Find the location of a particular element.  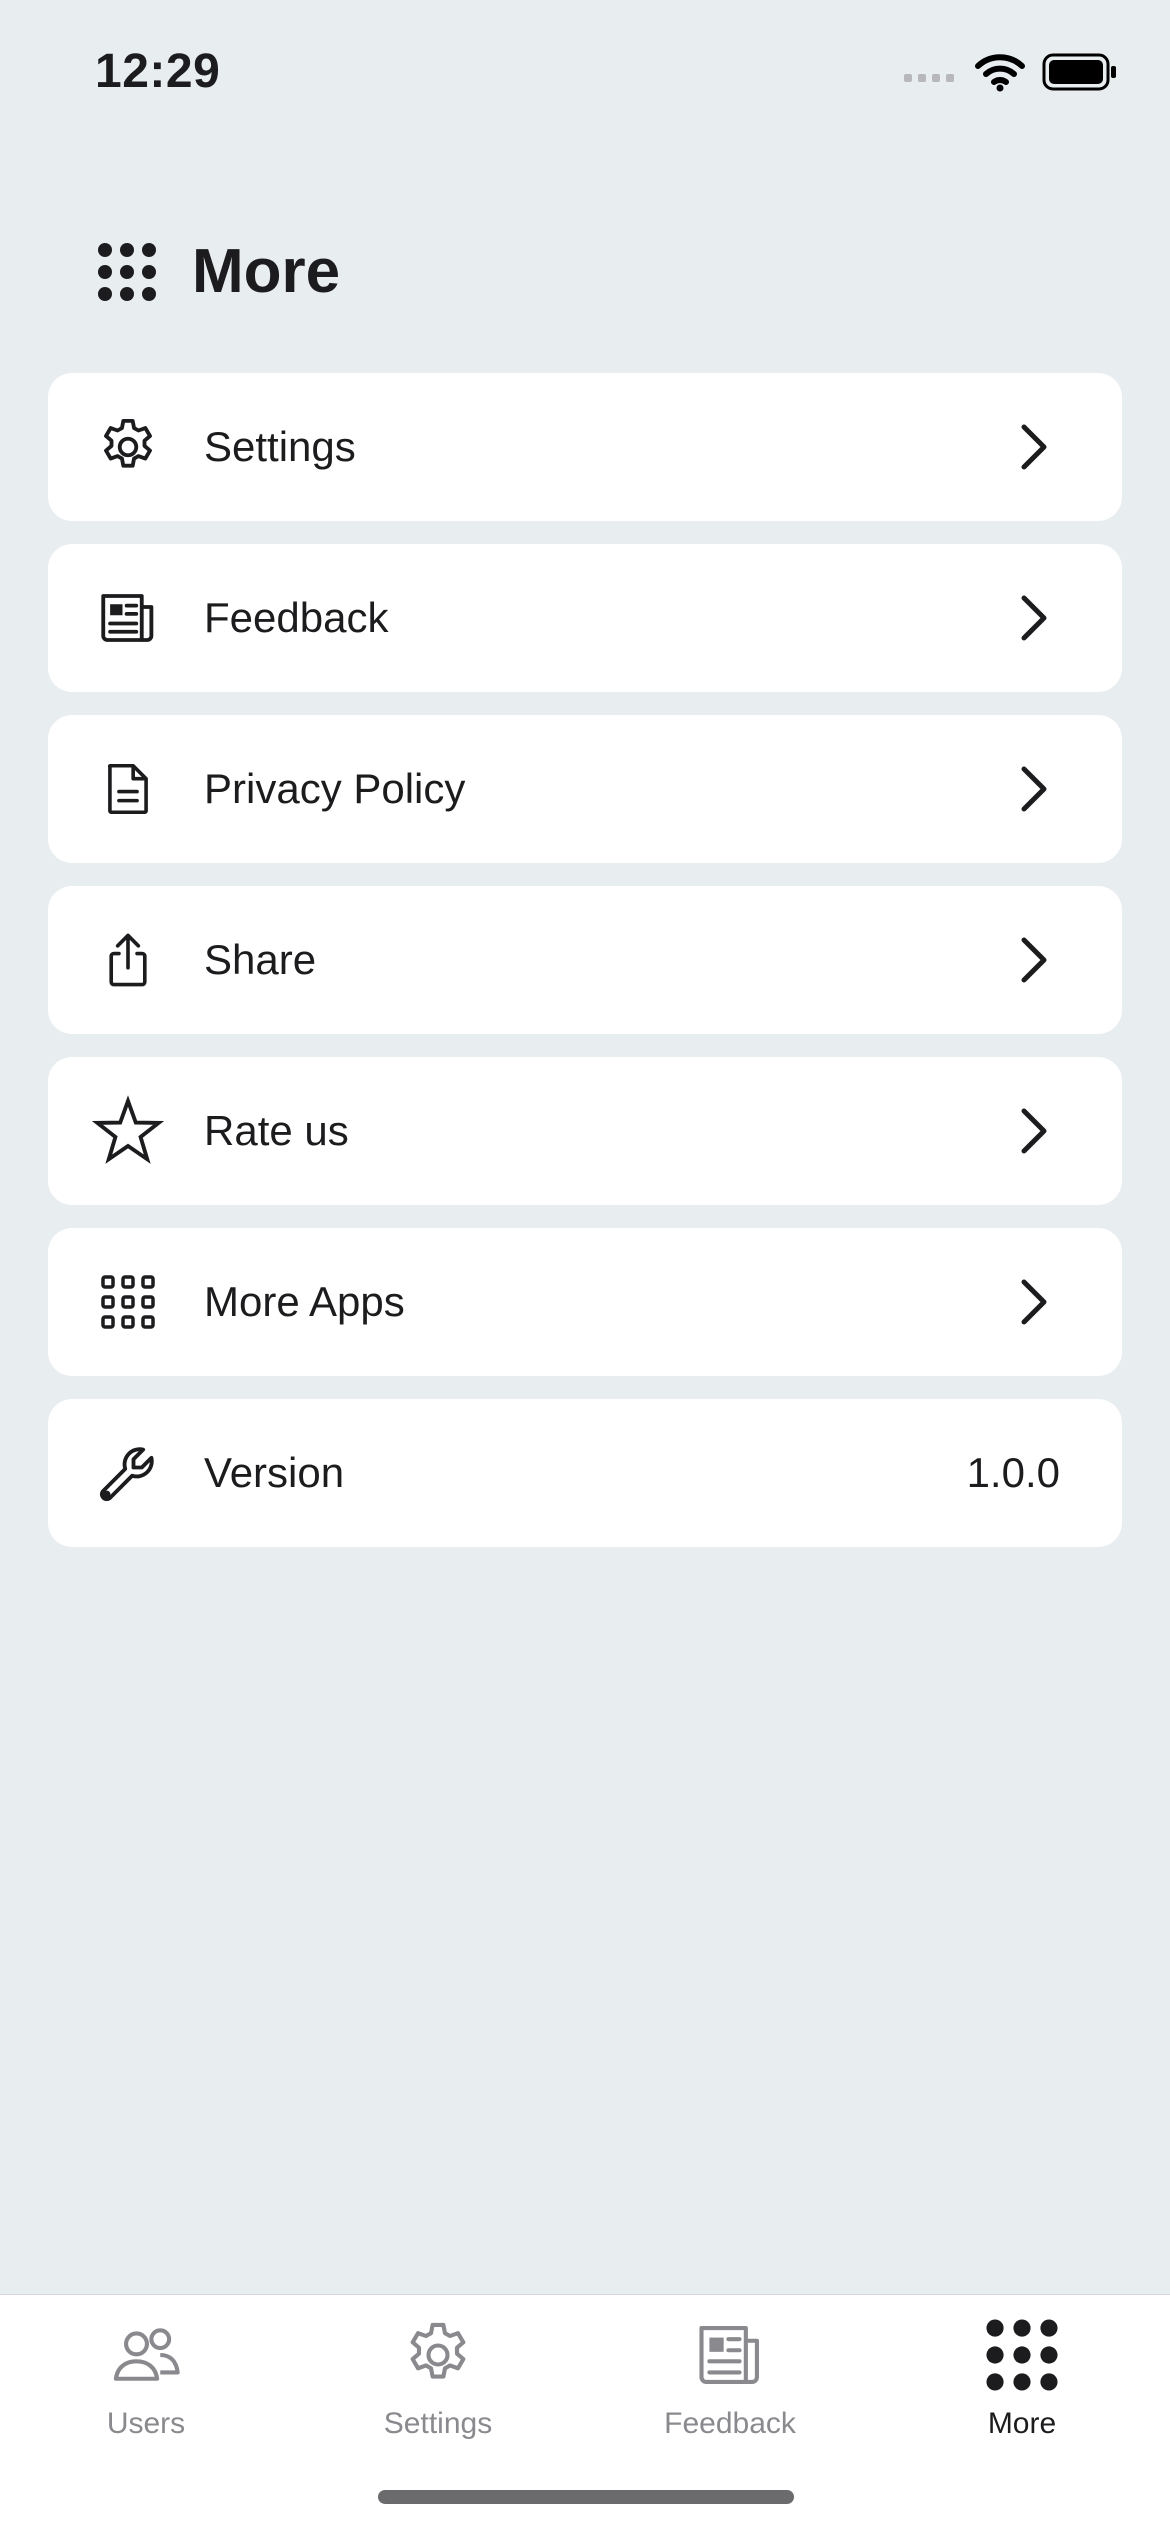

share-icon is located at coordinates (128, 960).